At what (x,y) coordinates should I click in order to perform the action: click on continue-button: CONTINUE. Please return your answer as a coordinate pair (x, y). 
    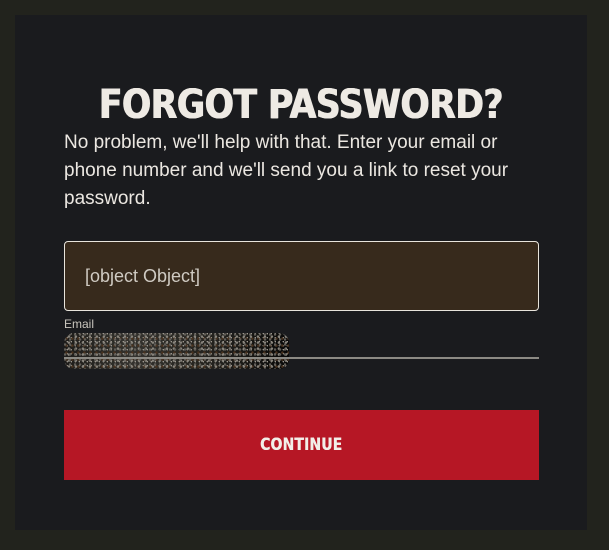
    Looking at the image, I should click on (301, 445).